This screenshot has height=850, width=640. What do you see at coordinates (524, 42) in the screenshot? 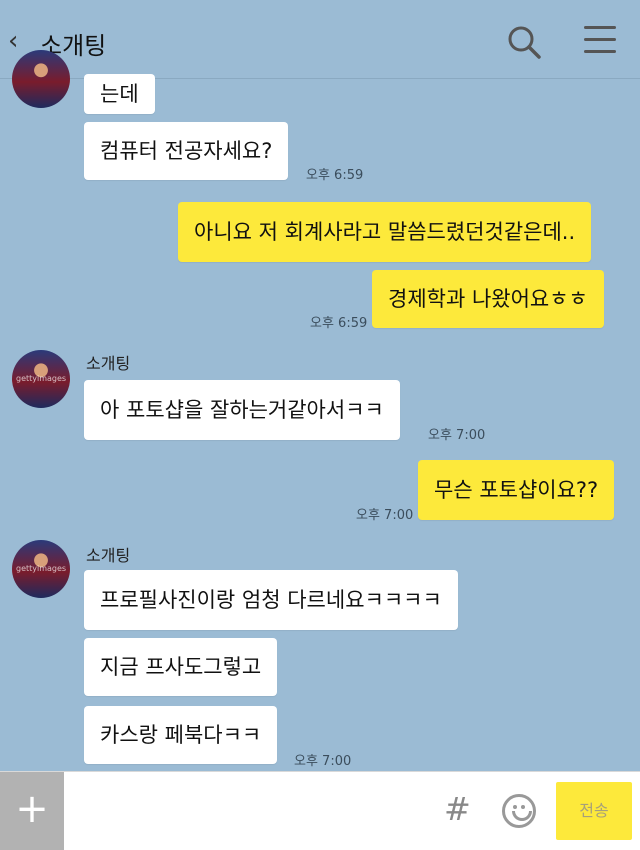
I see `search-icon` at bounding box center [524, 42].